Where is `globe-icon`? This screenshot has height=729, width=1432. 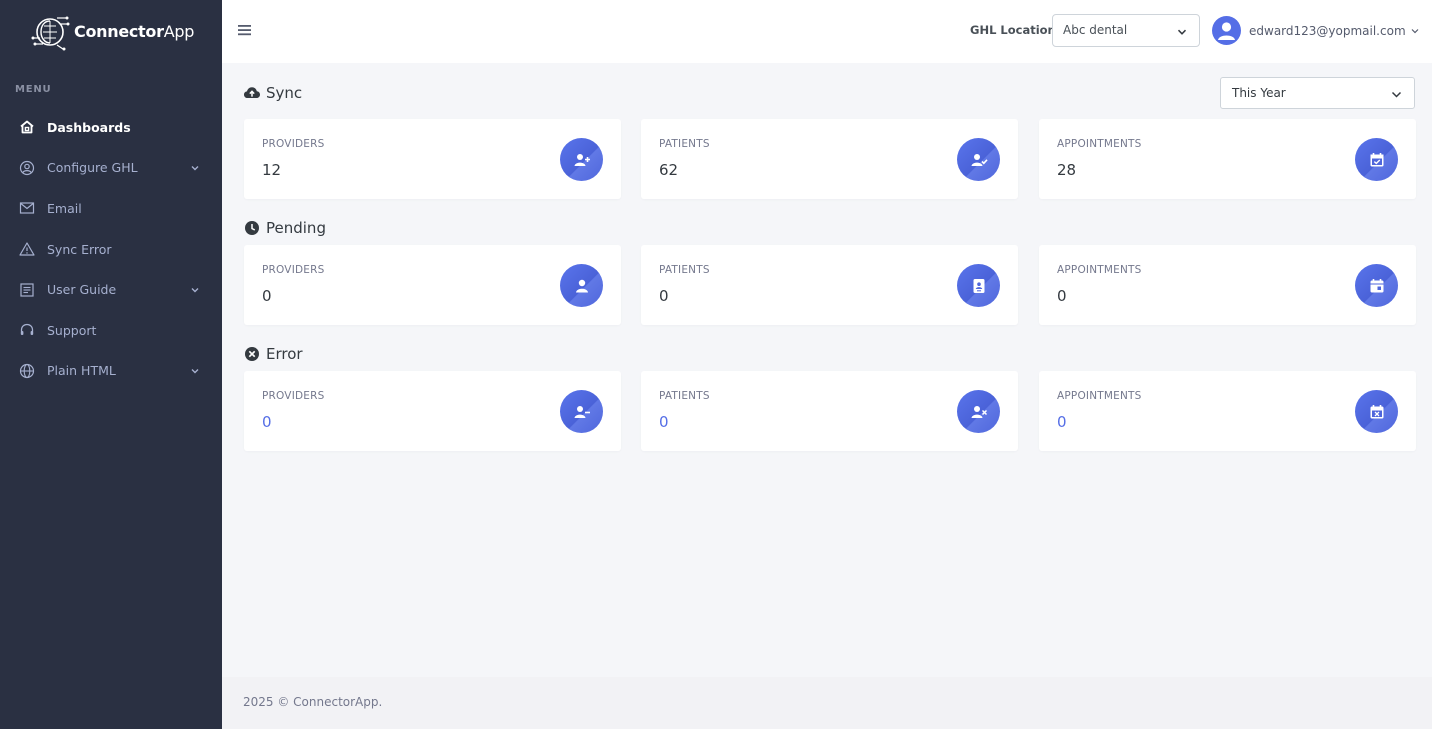
globe-icon is located at coordinates (27, 371).